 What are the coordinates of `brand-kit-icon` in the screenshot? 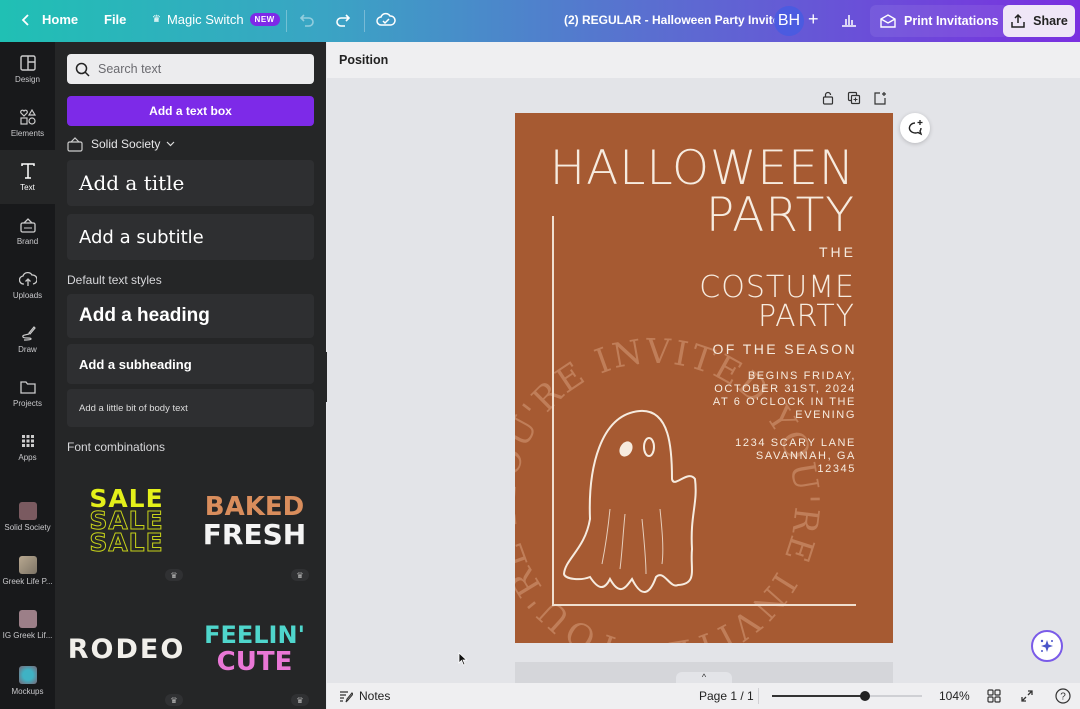 It's located at (75, 144).